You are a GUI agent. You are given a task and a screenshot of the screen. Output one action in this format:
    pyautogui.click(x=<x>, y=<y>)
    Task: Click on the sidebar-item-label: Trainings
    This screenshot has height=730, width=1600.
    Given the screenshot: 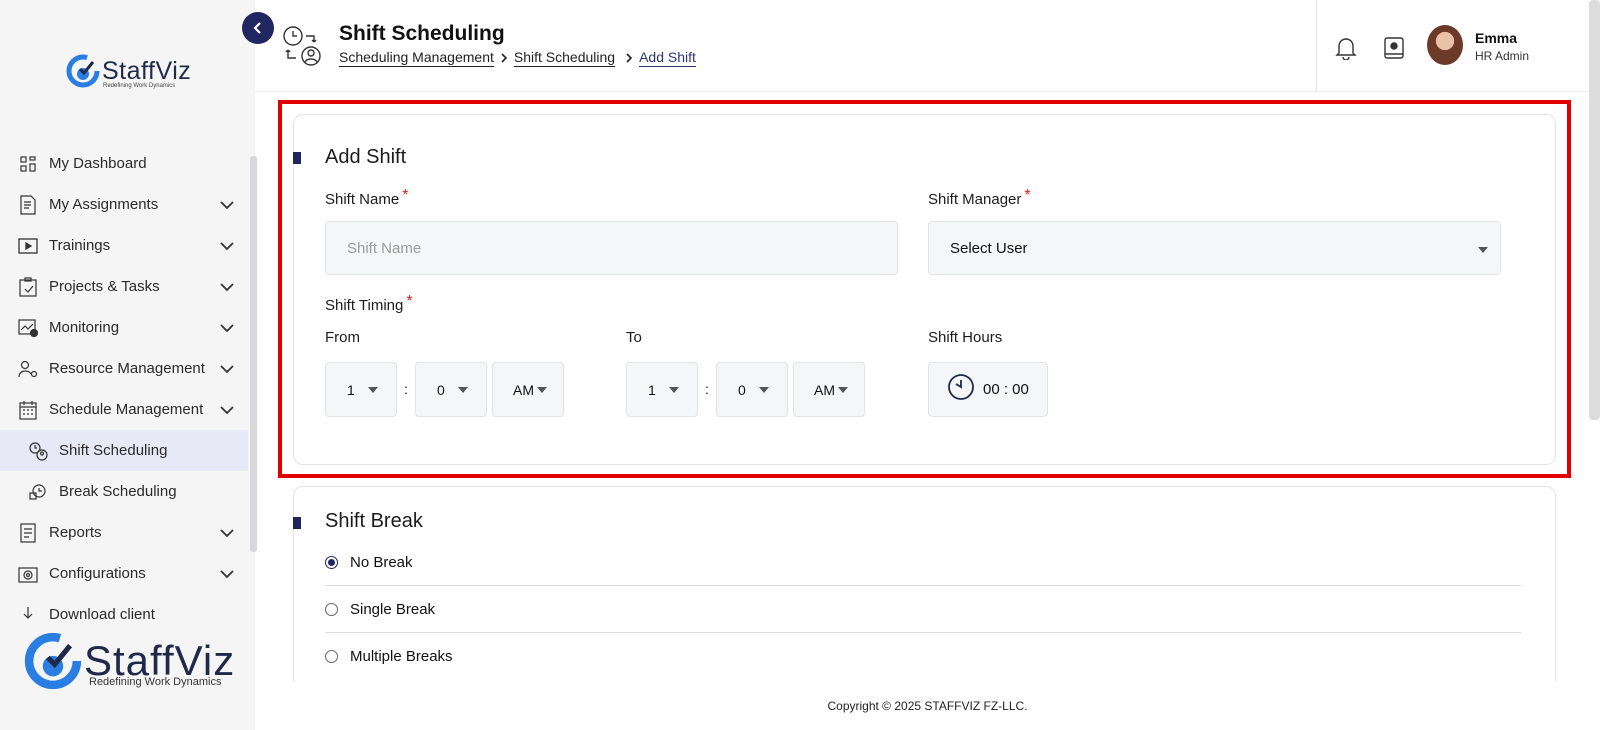 What is the action you would take?
    pyautogui.click(x=80, y=245)
    